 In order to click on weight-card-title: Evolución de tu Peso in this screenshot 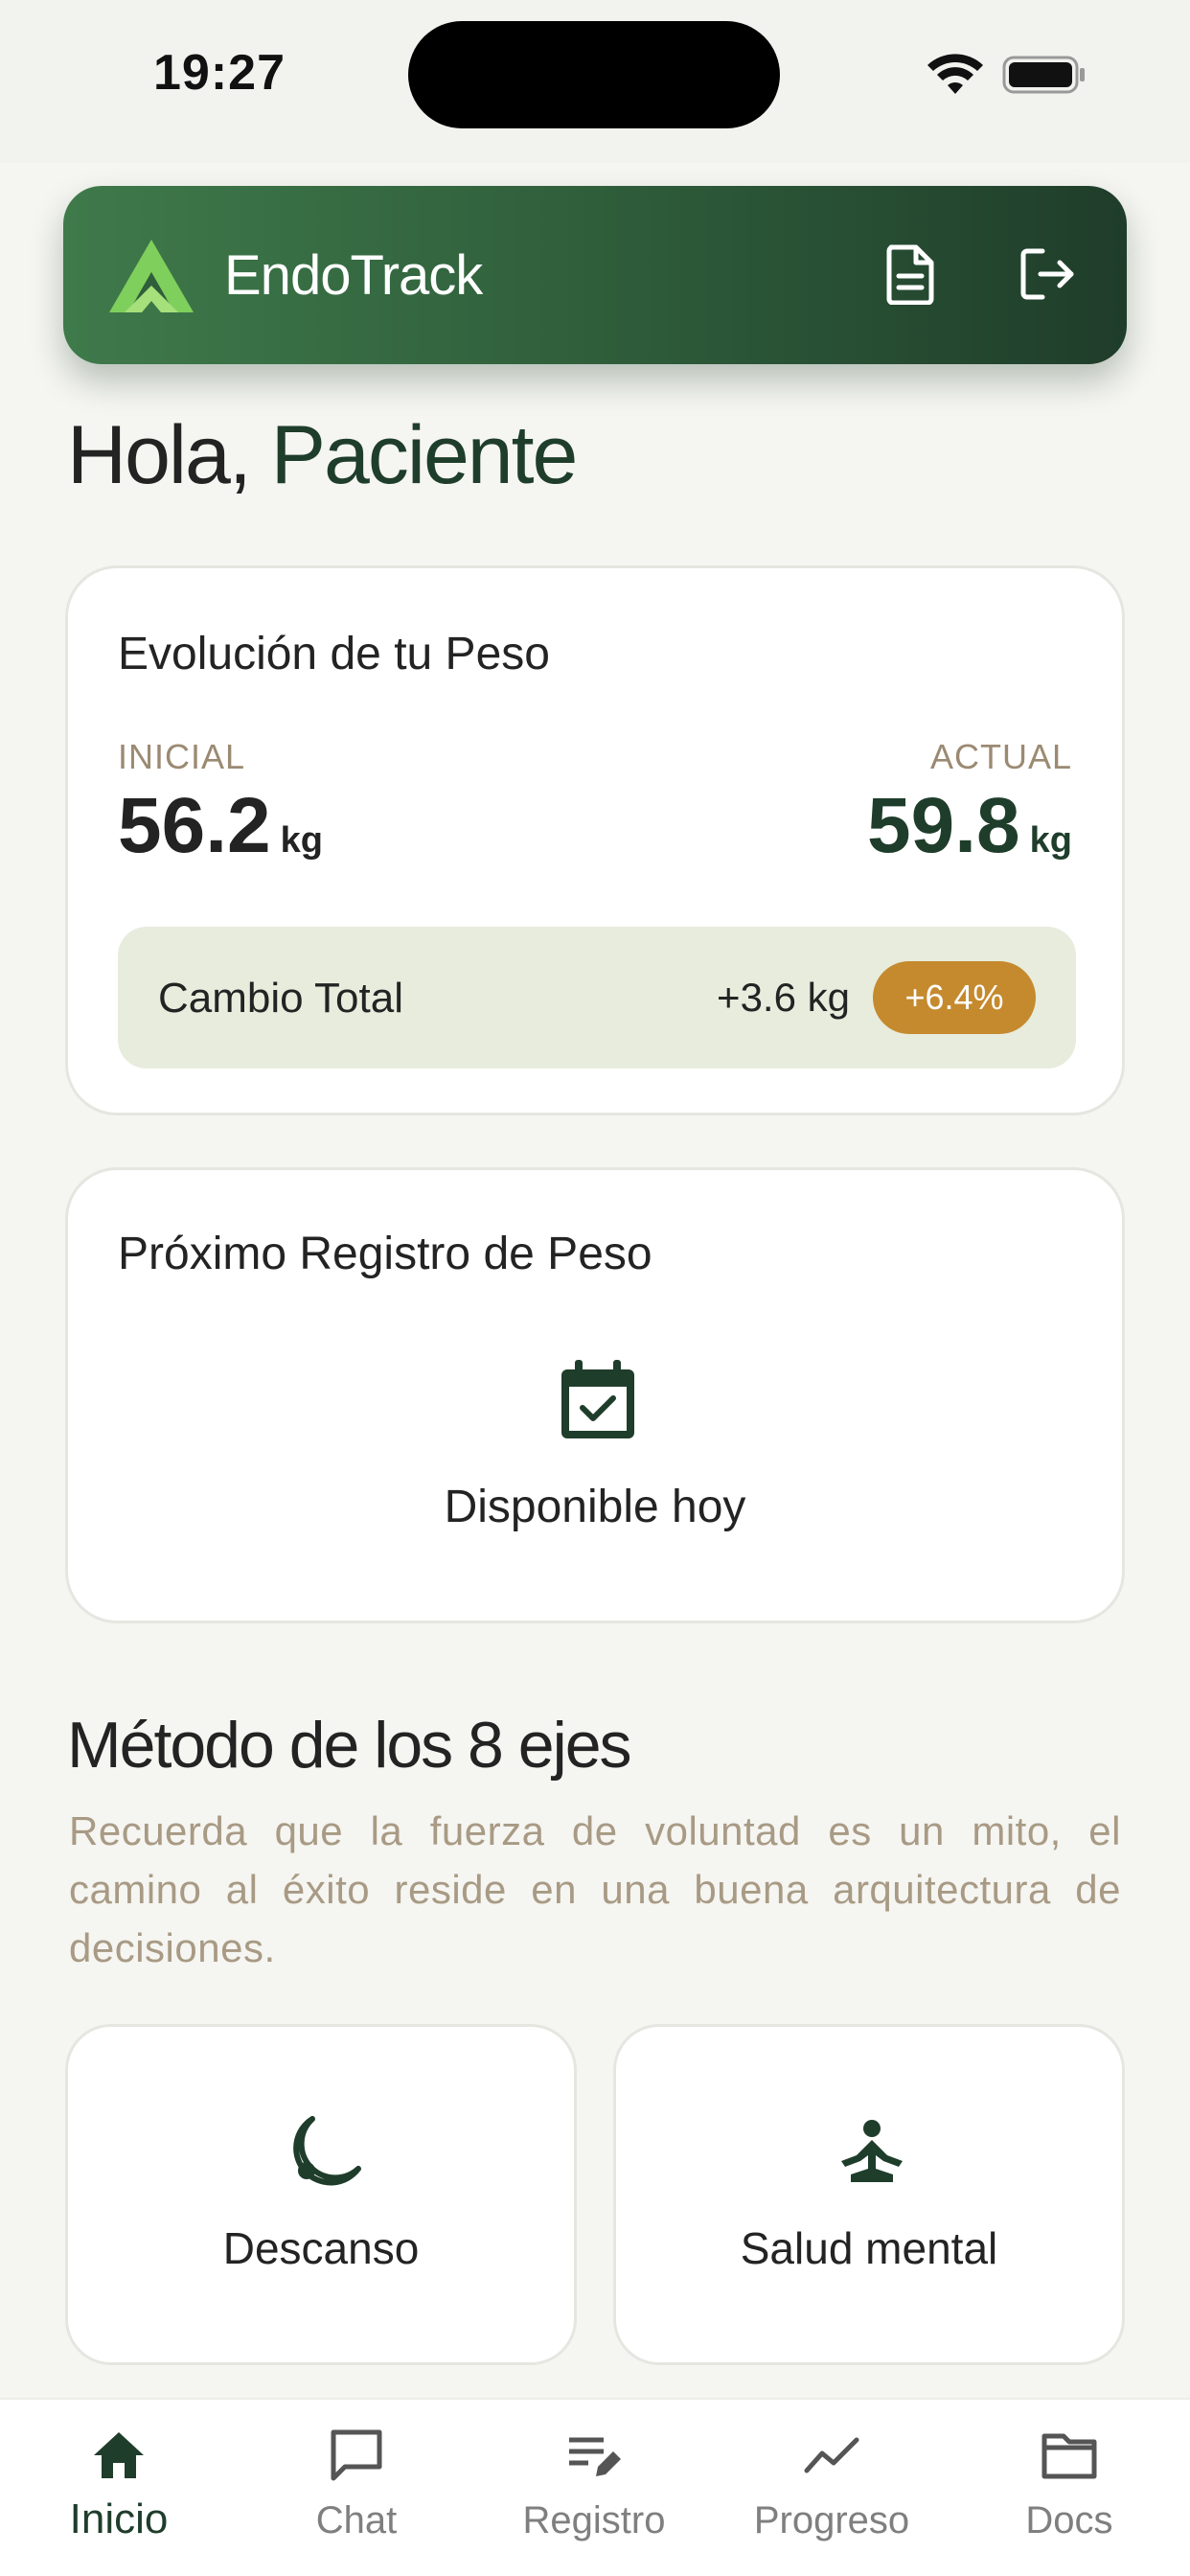, I will do `click(334, 654)`.